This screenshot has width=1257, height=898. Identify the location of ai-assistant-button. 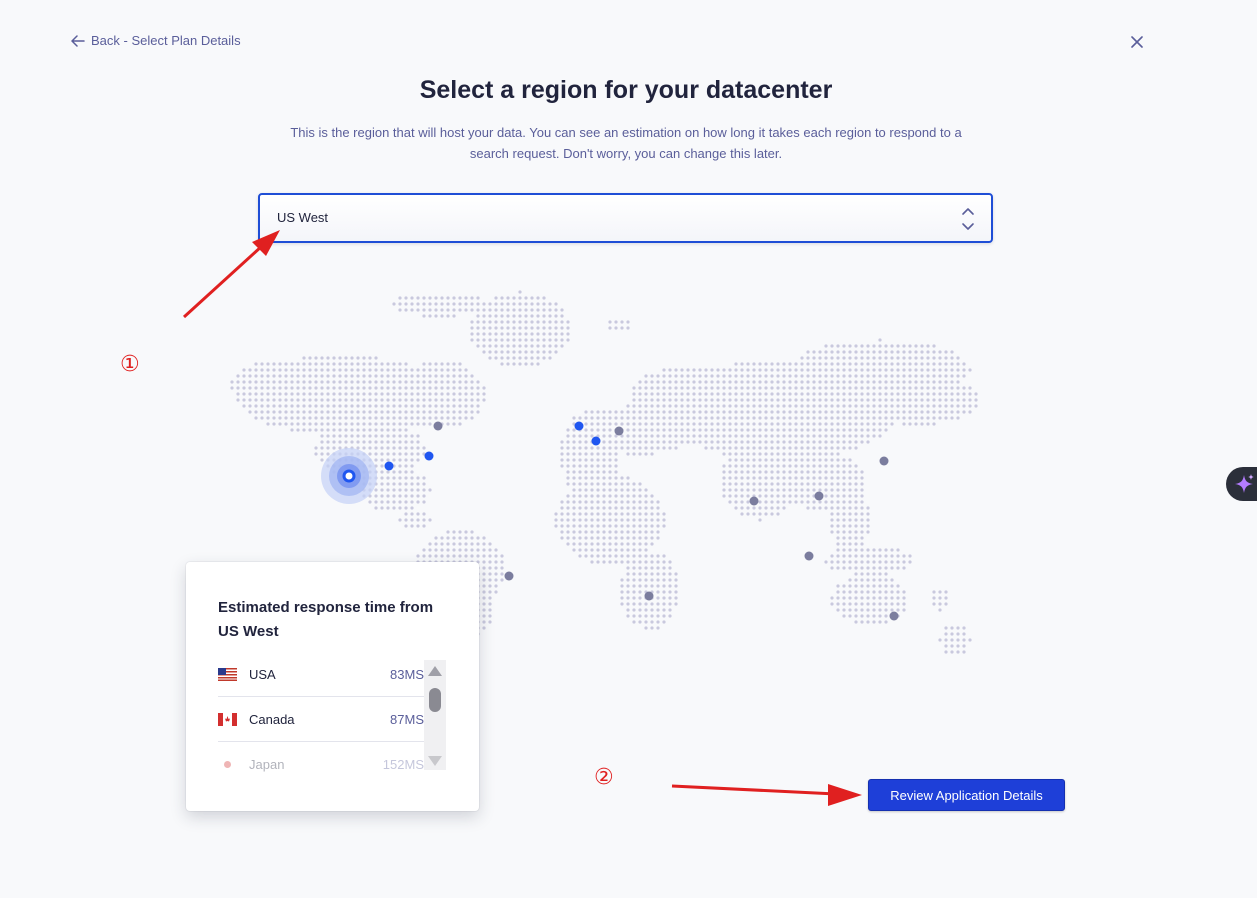
(1241, 484).